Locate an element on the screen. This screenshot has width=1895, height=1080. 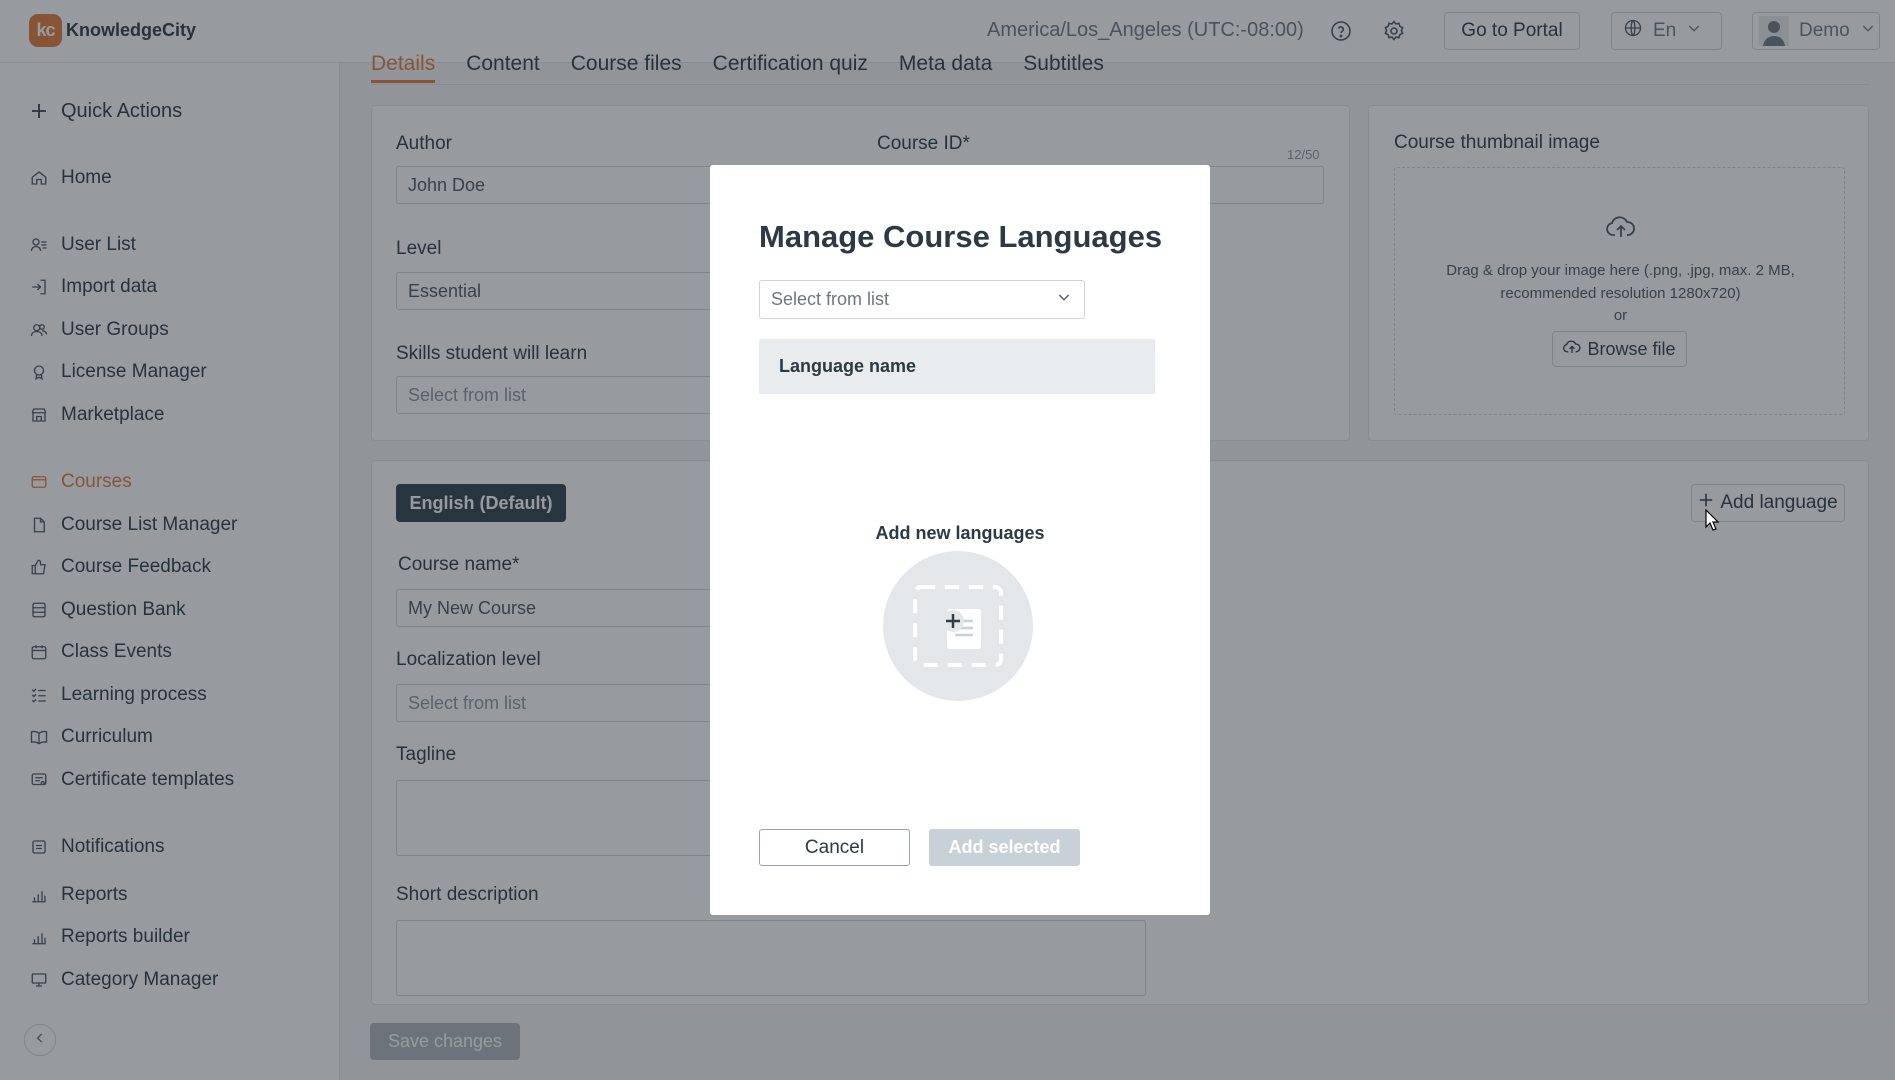
language-select-dropdown: Select from list is located at coordinates (922, 299).